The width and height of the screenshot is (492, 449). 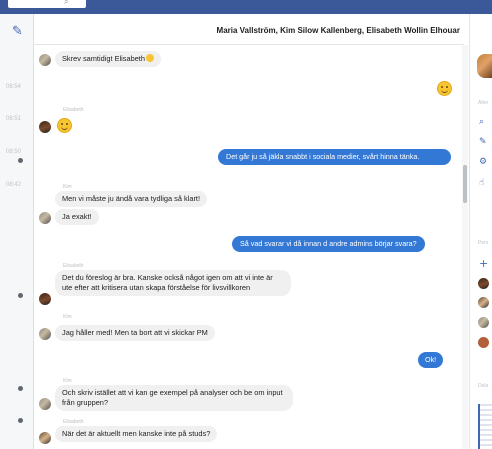 What do you see at coordinates (47, 4) in the screenshot?
I see `search-box: ⌕` at bounding box center [47, 4].